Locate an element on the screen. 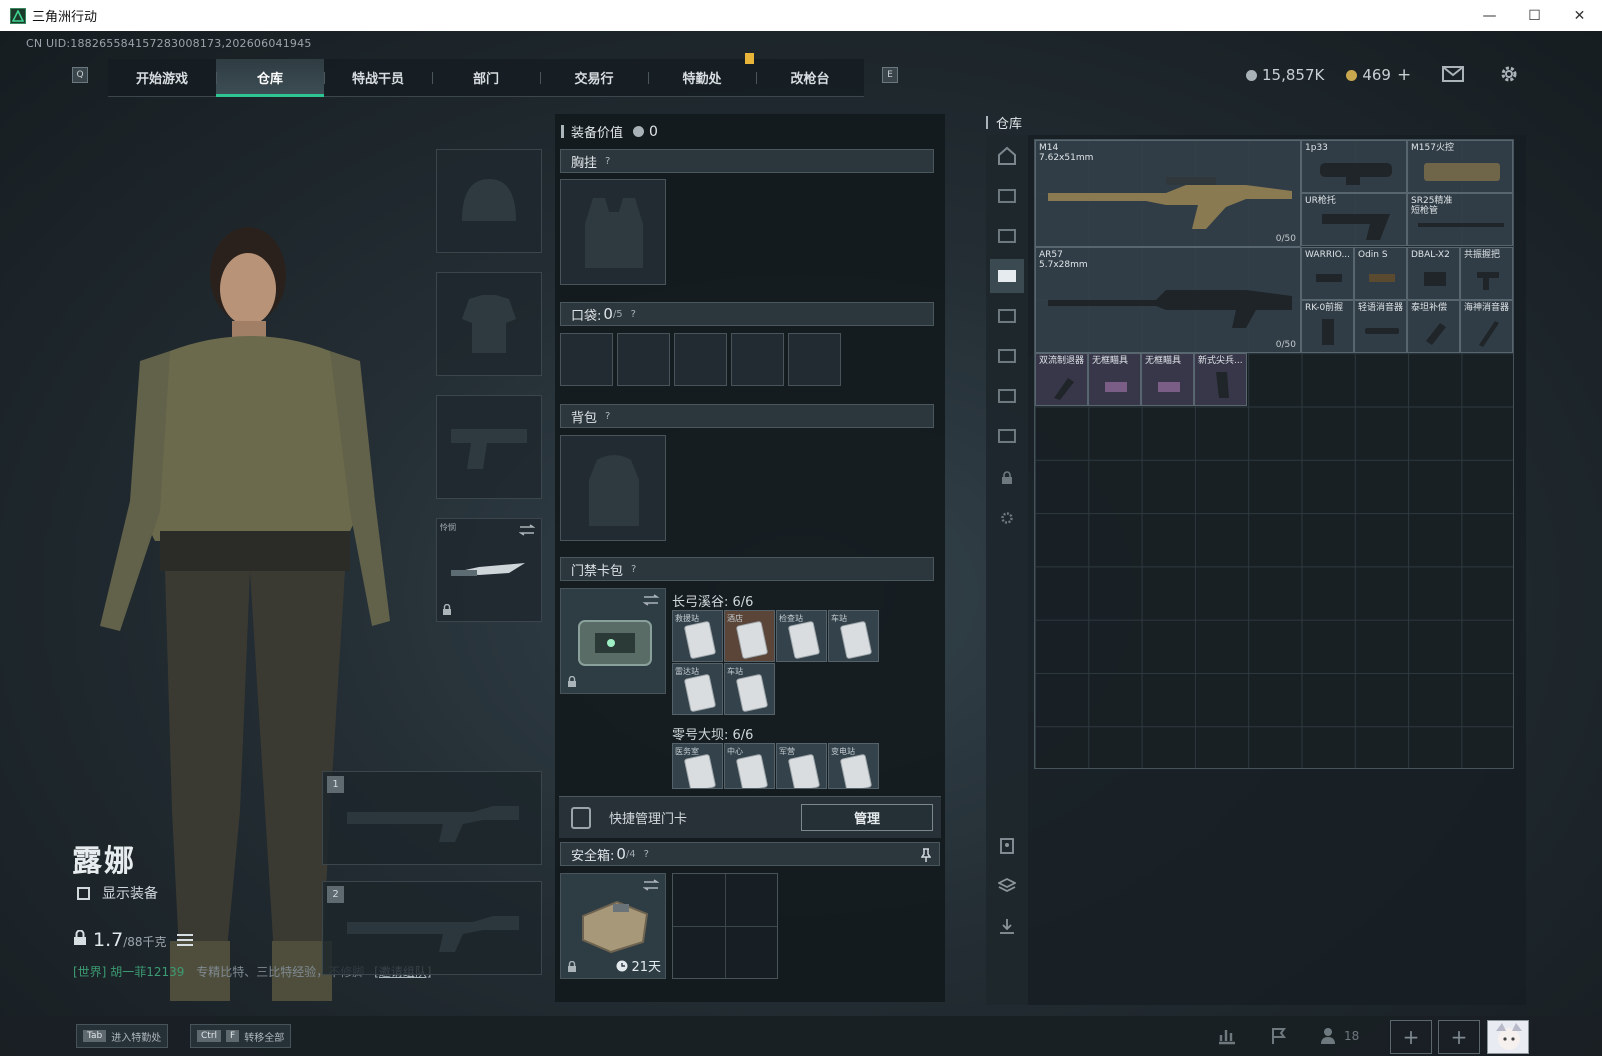 This screenshot has width=1602, height=1056. storage-item-sr25-barrel: SR25精准 短枪管 is located at coordinates (1460, 219).